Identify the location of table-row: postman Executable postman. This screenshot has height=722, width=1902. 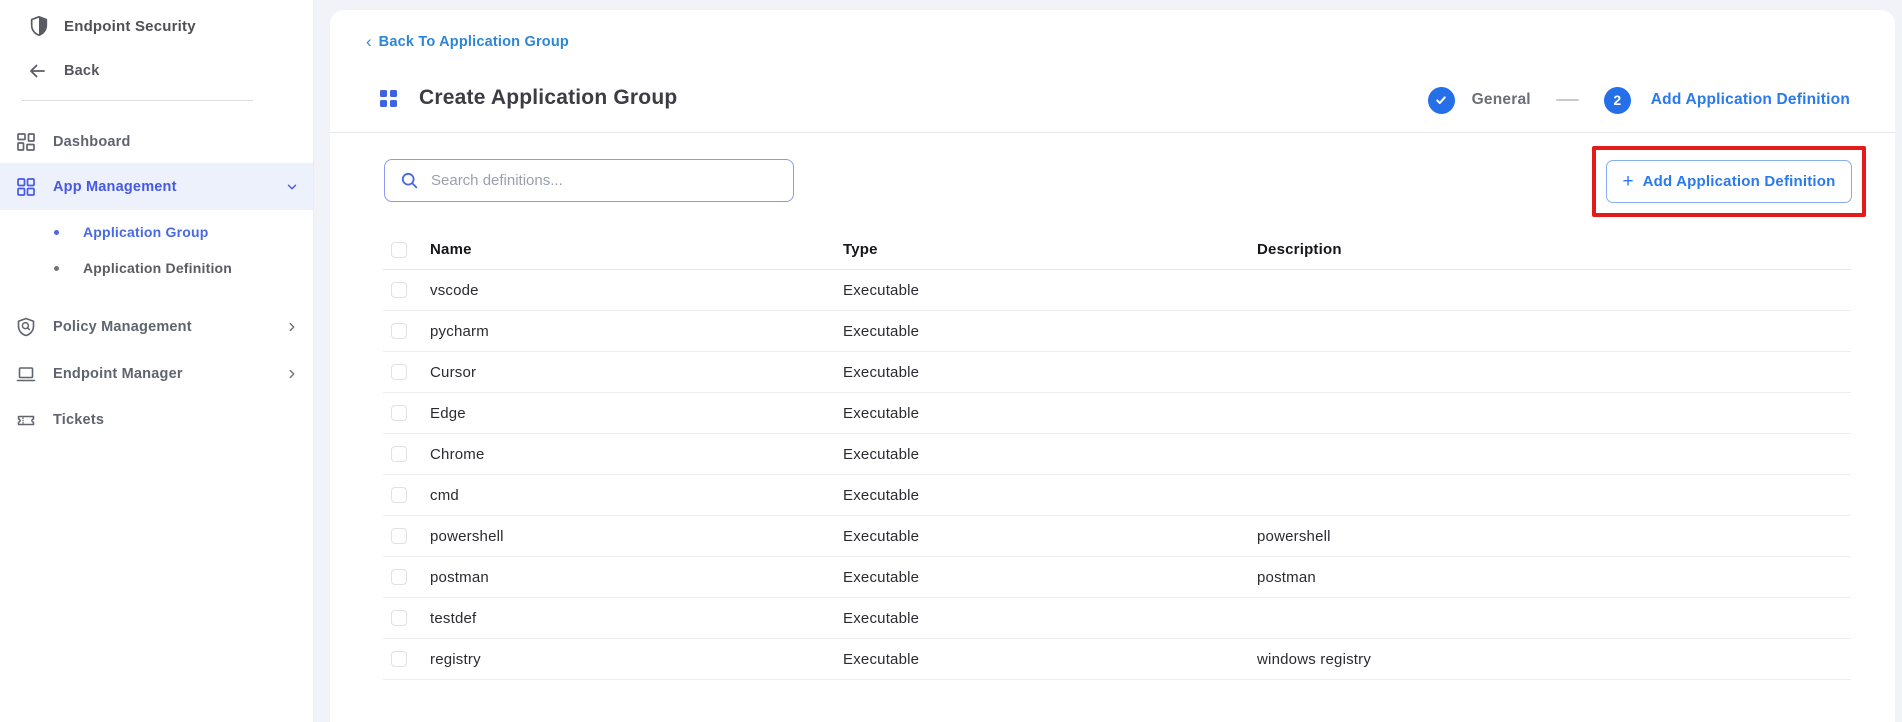
(1117, 577).